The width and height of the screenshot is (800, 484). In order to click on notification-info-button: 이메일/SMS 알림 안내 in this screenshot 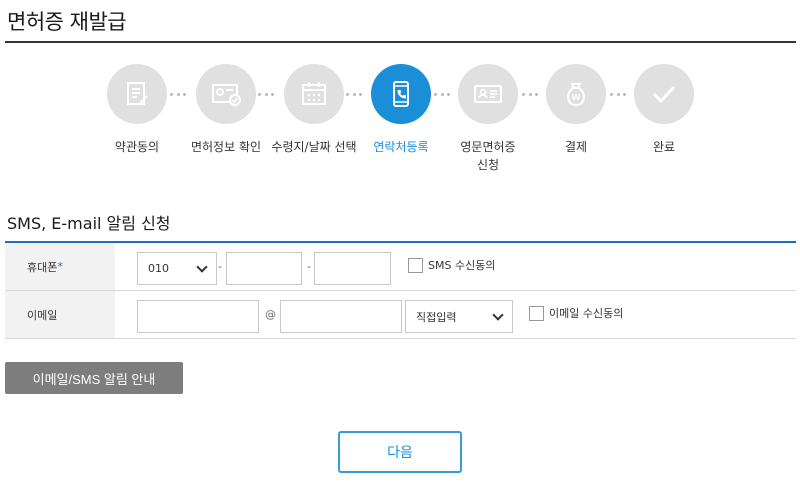, I will do `click(94, 378)`.